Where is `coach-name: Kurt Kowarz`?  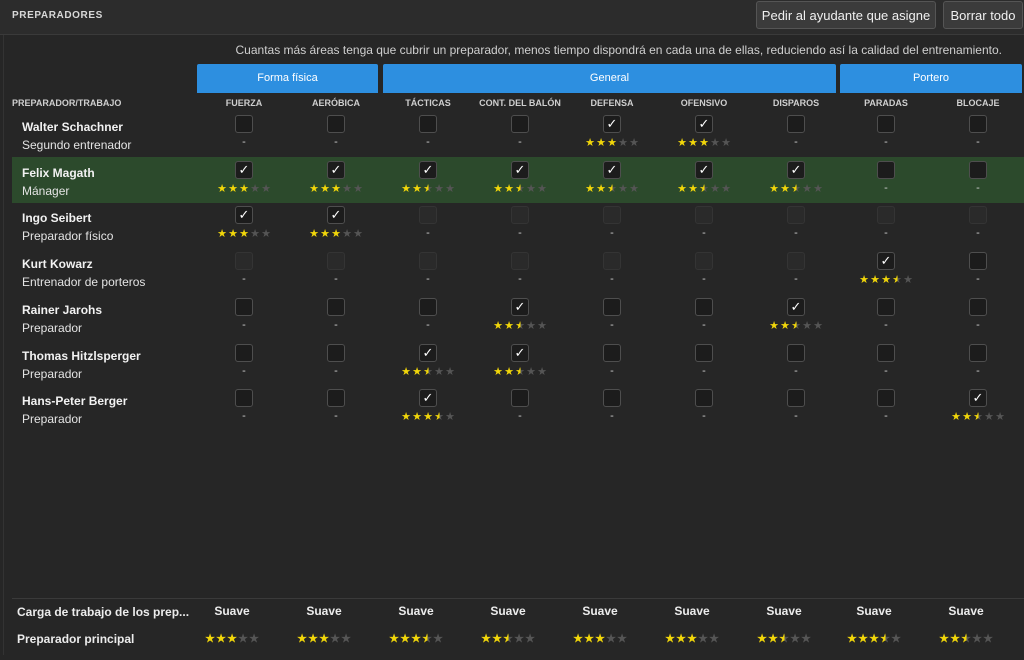
coach-name: Kurt Kowarz is located at coordinates (57, 264).